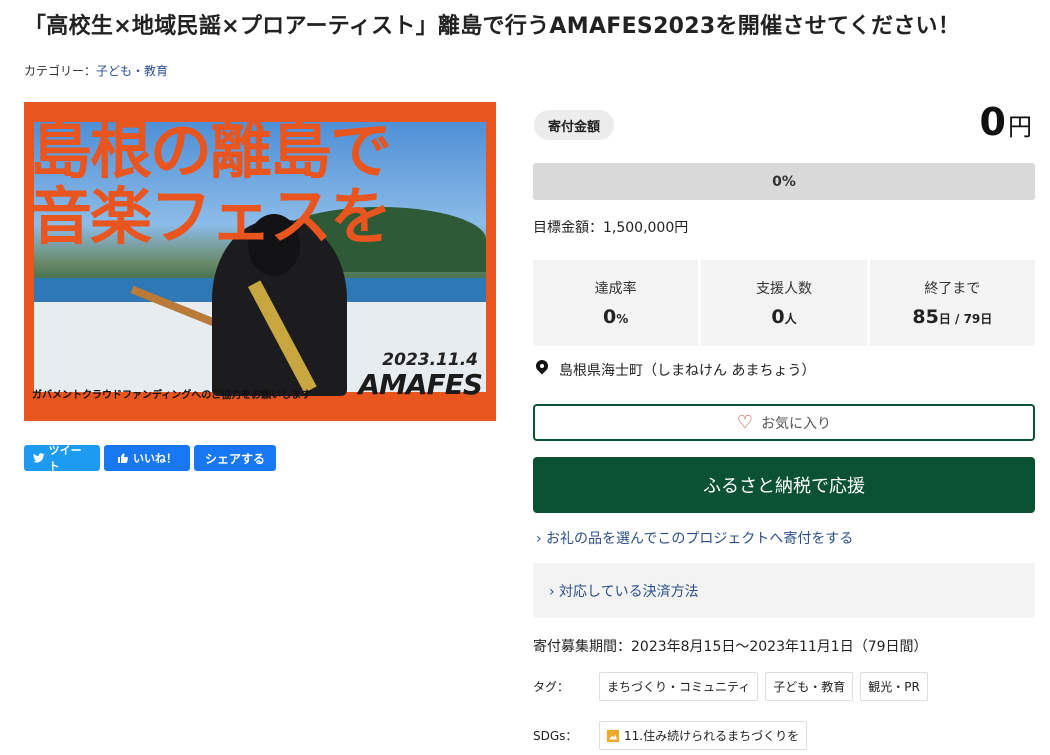 The image size is (1050, 755). I want to click on hero-event-date: 2023.11.4, so click(430, 360).